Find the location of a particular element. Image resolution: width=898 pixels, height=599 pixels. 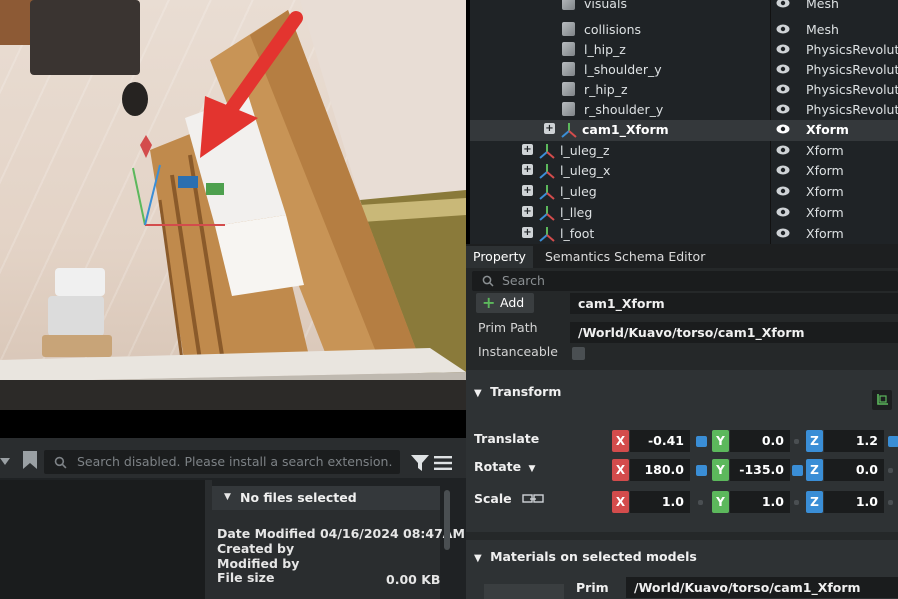

tree-row: + l_uleg_z Xform is located at coordinates (684, 151).